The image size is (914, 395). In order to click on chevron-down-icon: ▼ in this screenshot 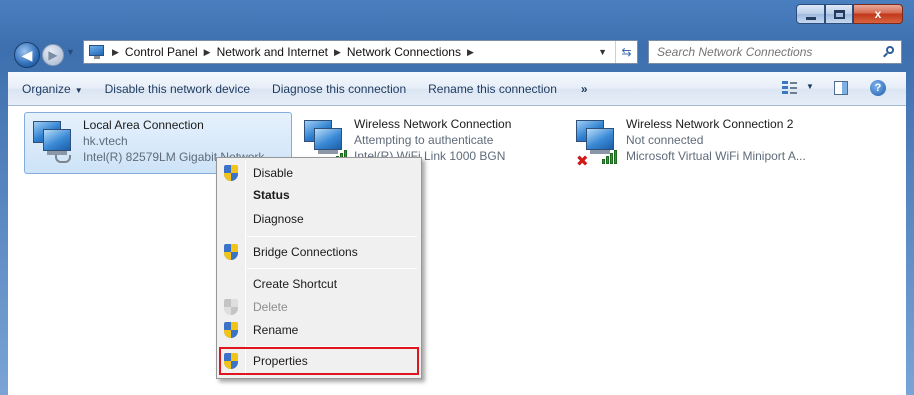, I will do `click(78, 90)`.